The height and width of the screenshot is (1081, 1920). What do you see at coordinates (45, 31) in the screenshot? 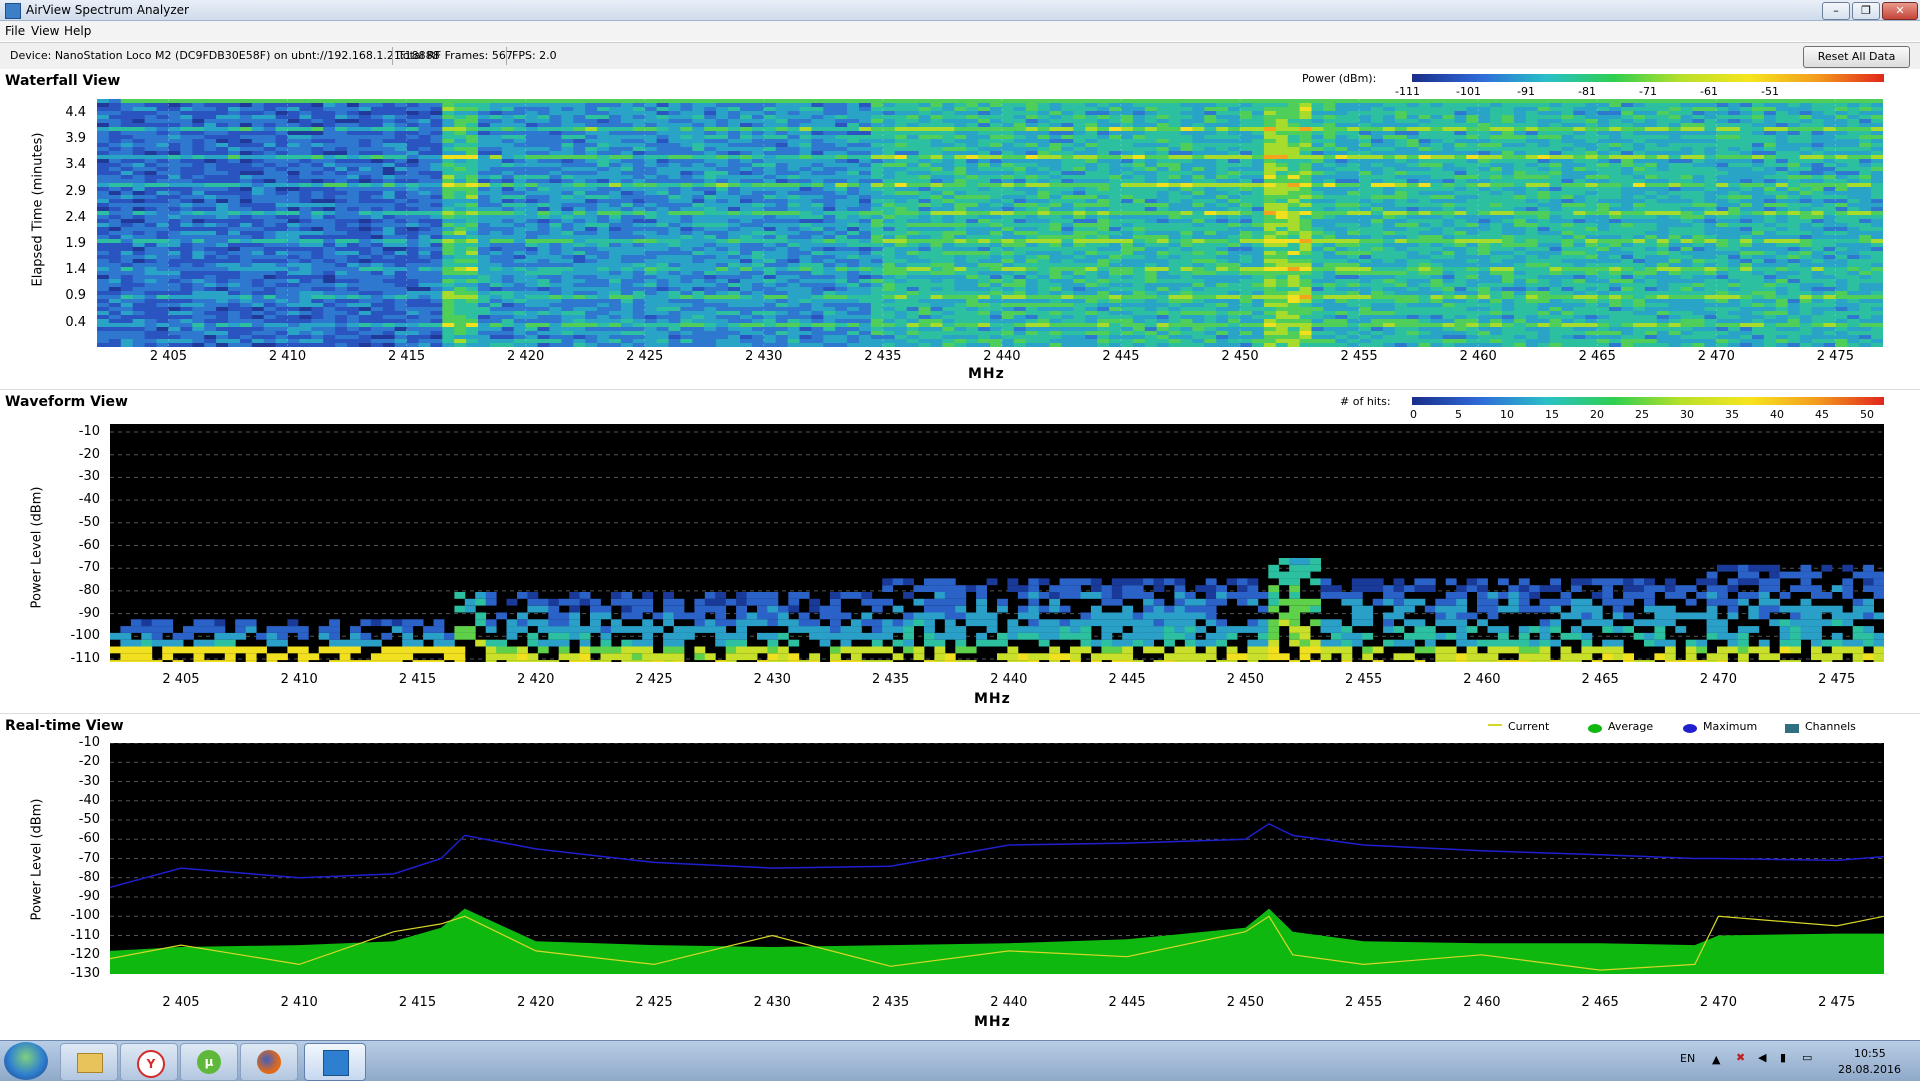
I see `menu-view: View` at bounding box center [45, 31].